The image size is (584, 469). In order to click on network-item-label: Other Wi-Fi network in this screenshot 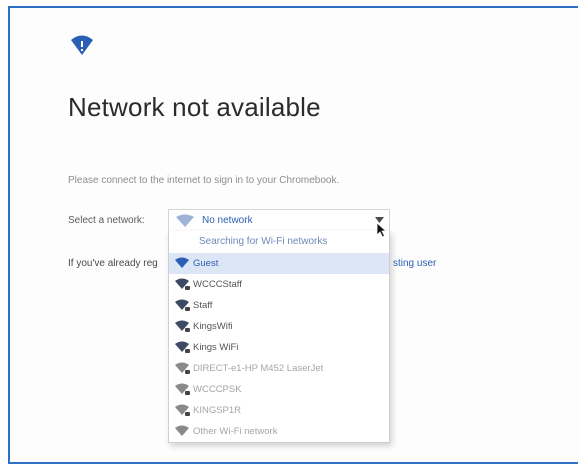, I will do `click(235, 431)`.